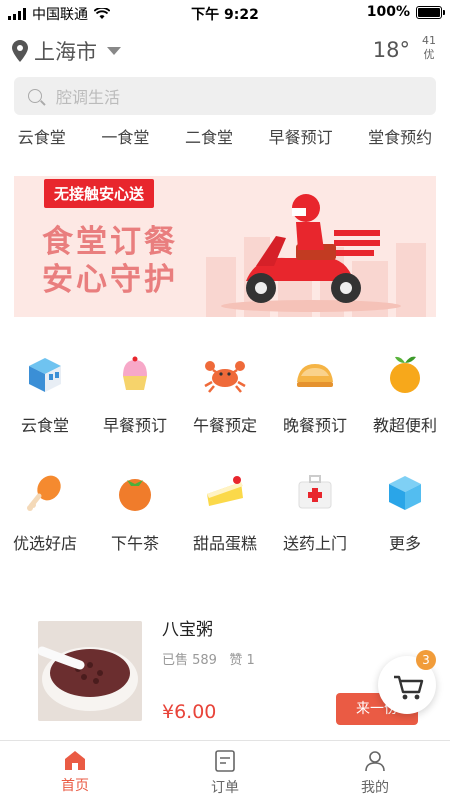 The image size is (450, 801). I want to click on nav-profile: 我的, so click(375, 771).